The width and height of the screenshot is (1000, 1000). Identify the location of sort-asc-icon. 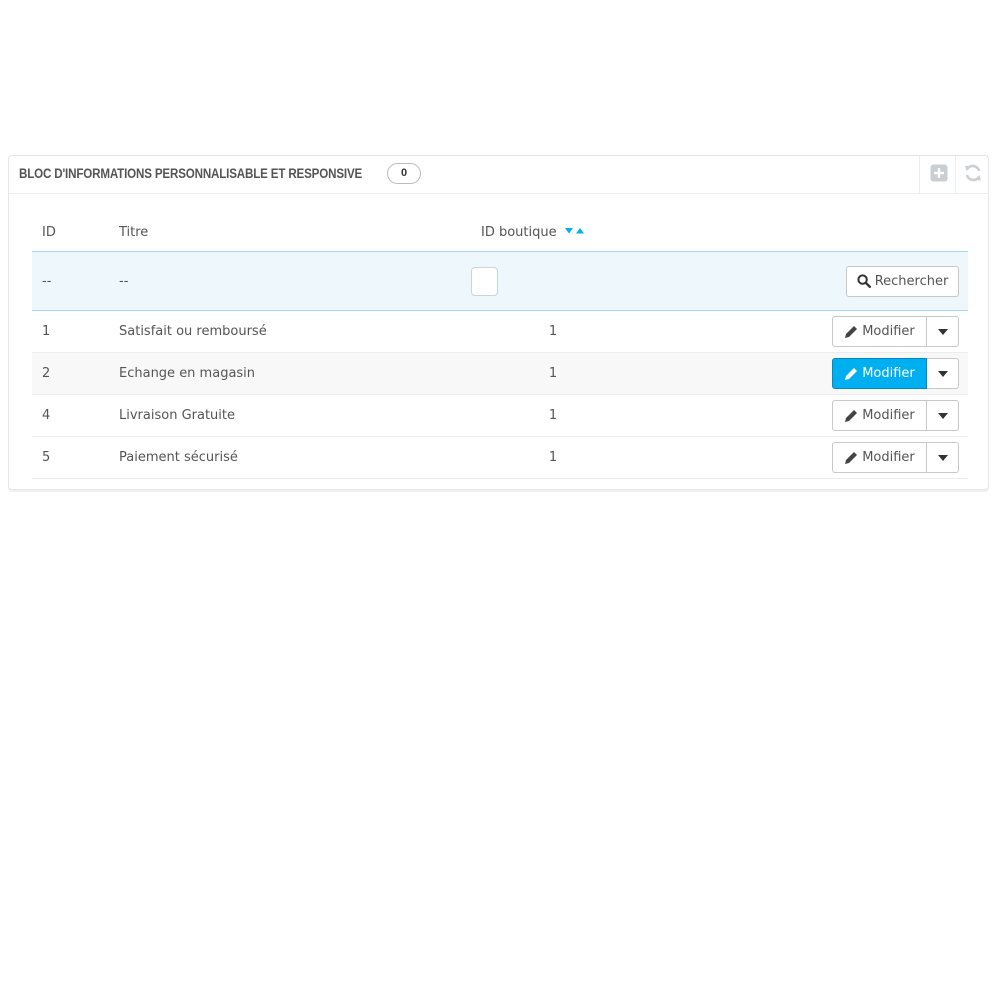
(579, 230).